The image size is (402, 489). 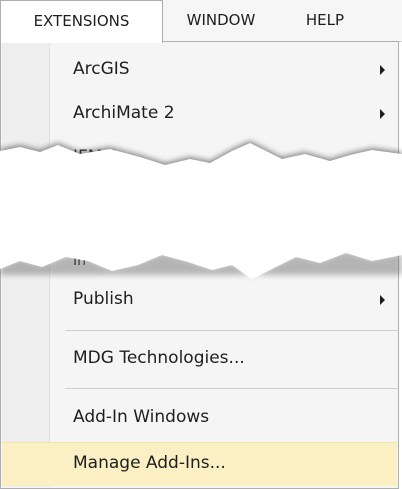 What do you see at coordinates (199, 69) in the screenshot?
I see `menu-item-arcgis: ArcGIS` at bounding box center [199, 69].